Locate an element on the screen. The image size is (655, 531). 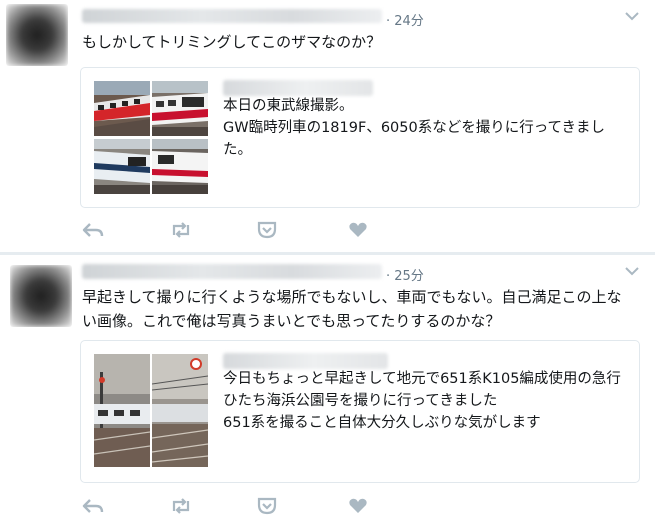
tweet-timestamp: · 24分 is located at coordinates (405, 19).